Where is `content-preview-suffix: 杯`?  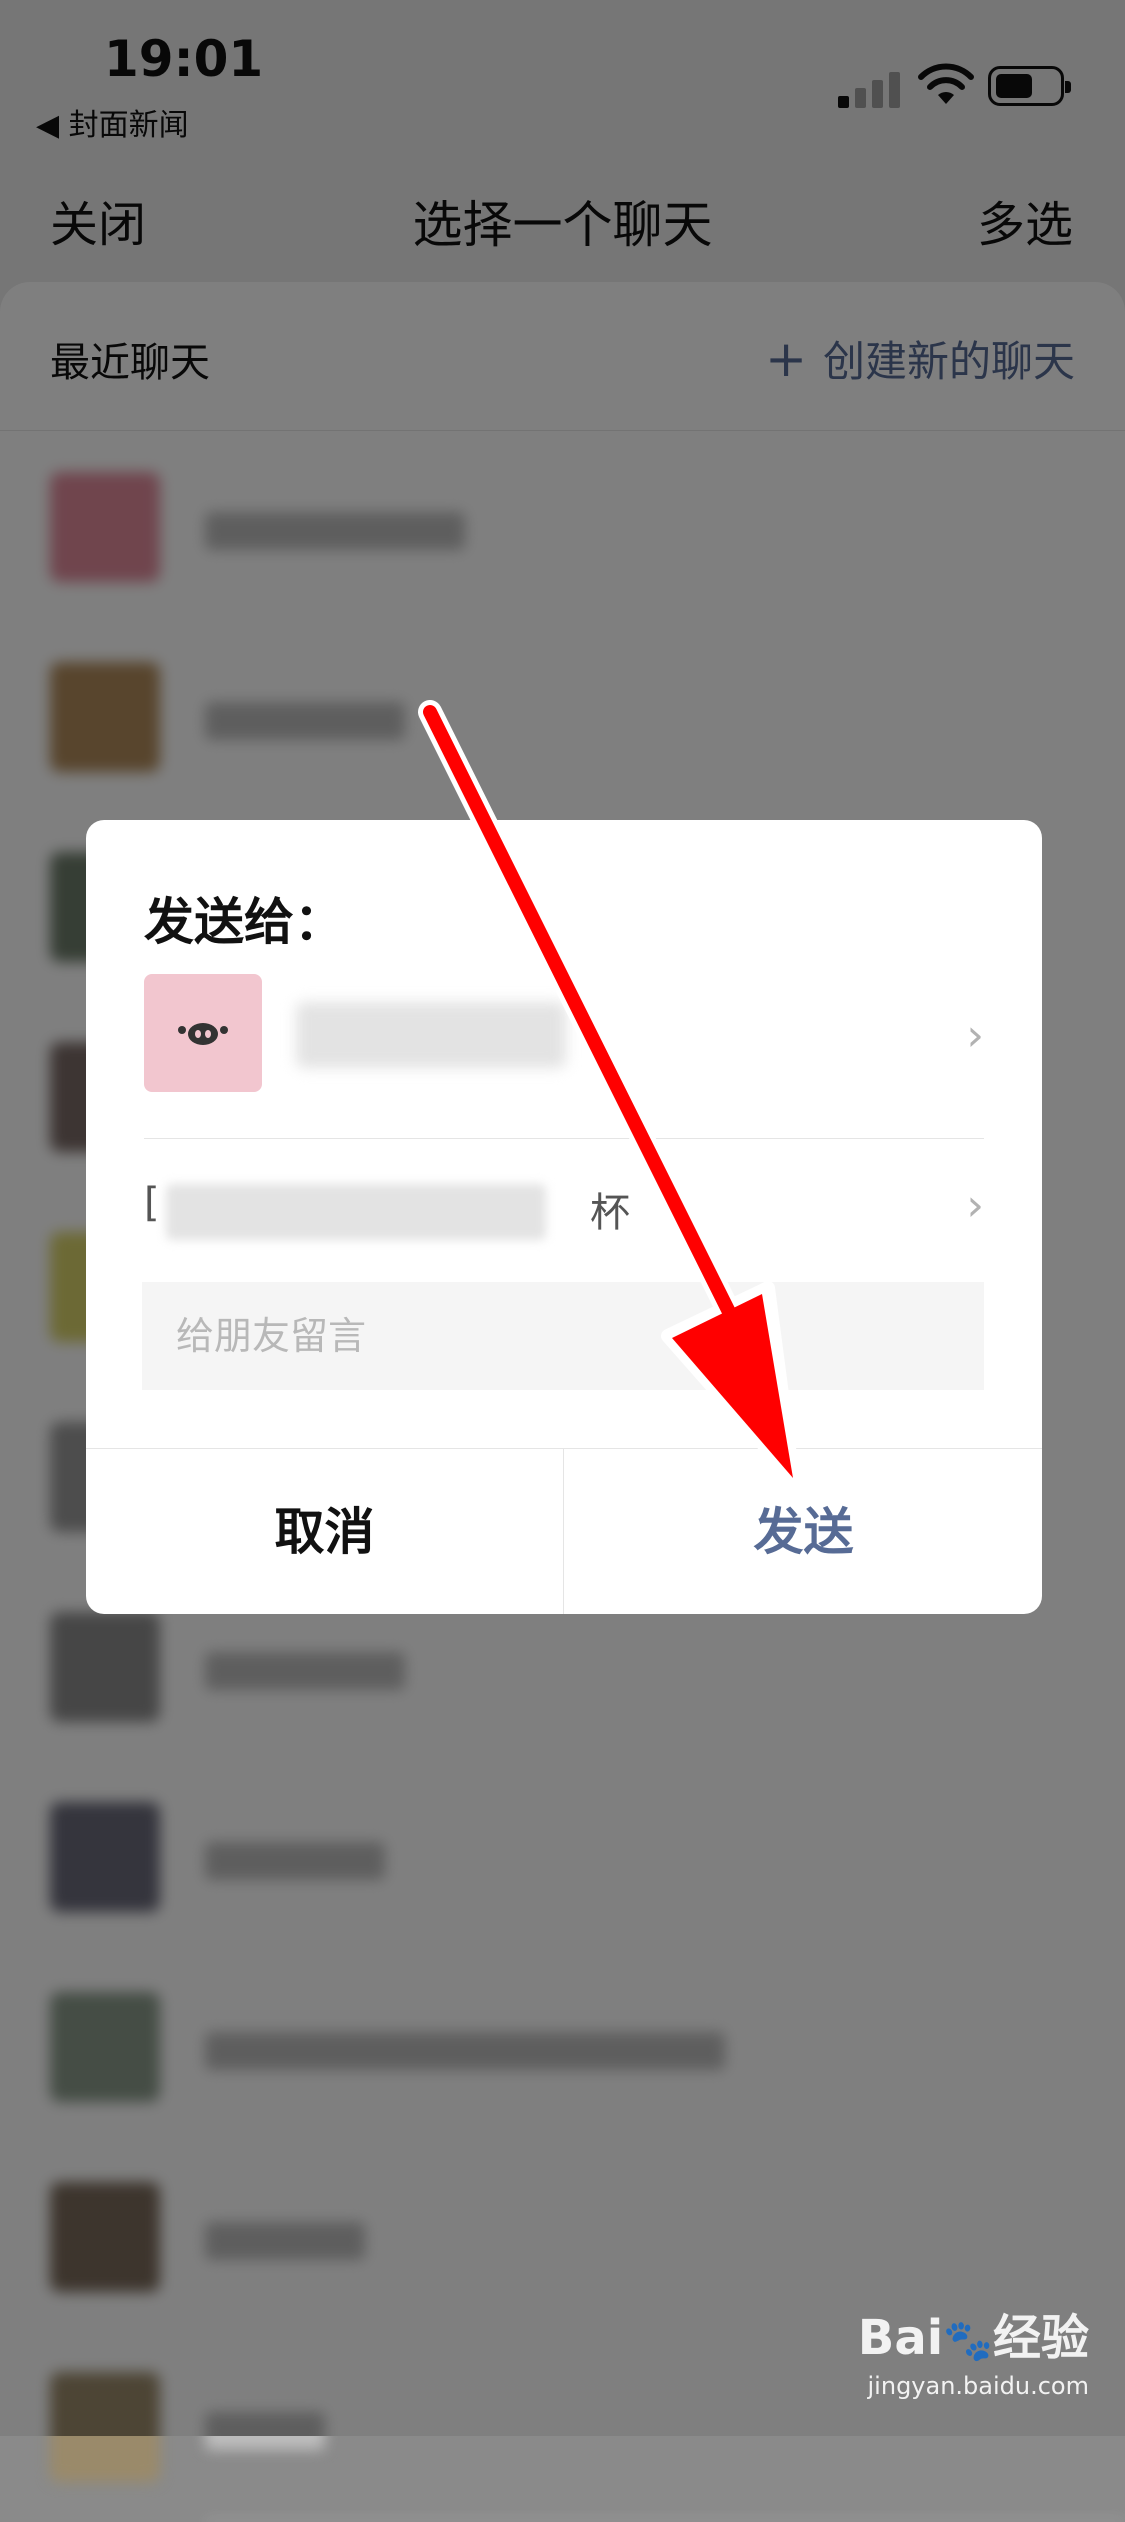 content-preview-suffix: 杯 is located at coordinates (610, 1213).